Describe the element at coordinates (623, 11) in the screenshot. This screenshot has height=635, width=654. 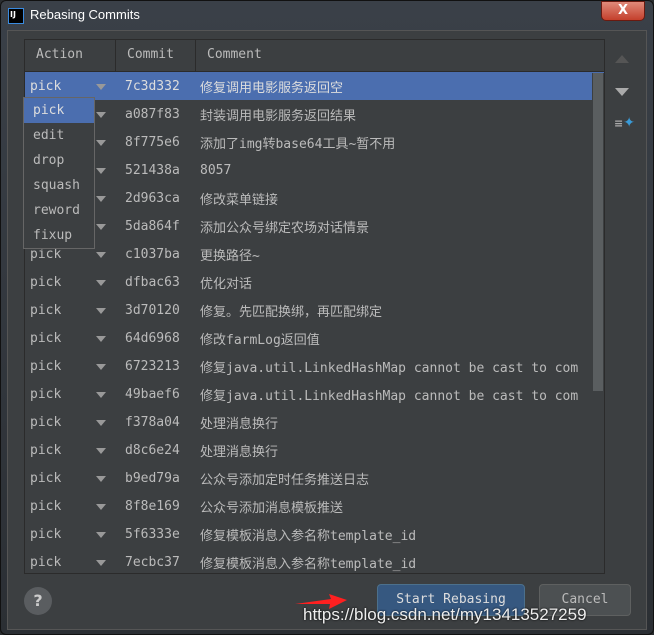
I see `close-button: X` at that location.